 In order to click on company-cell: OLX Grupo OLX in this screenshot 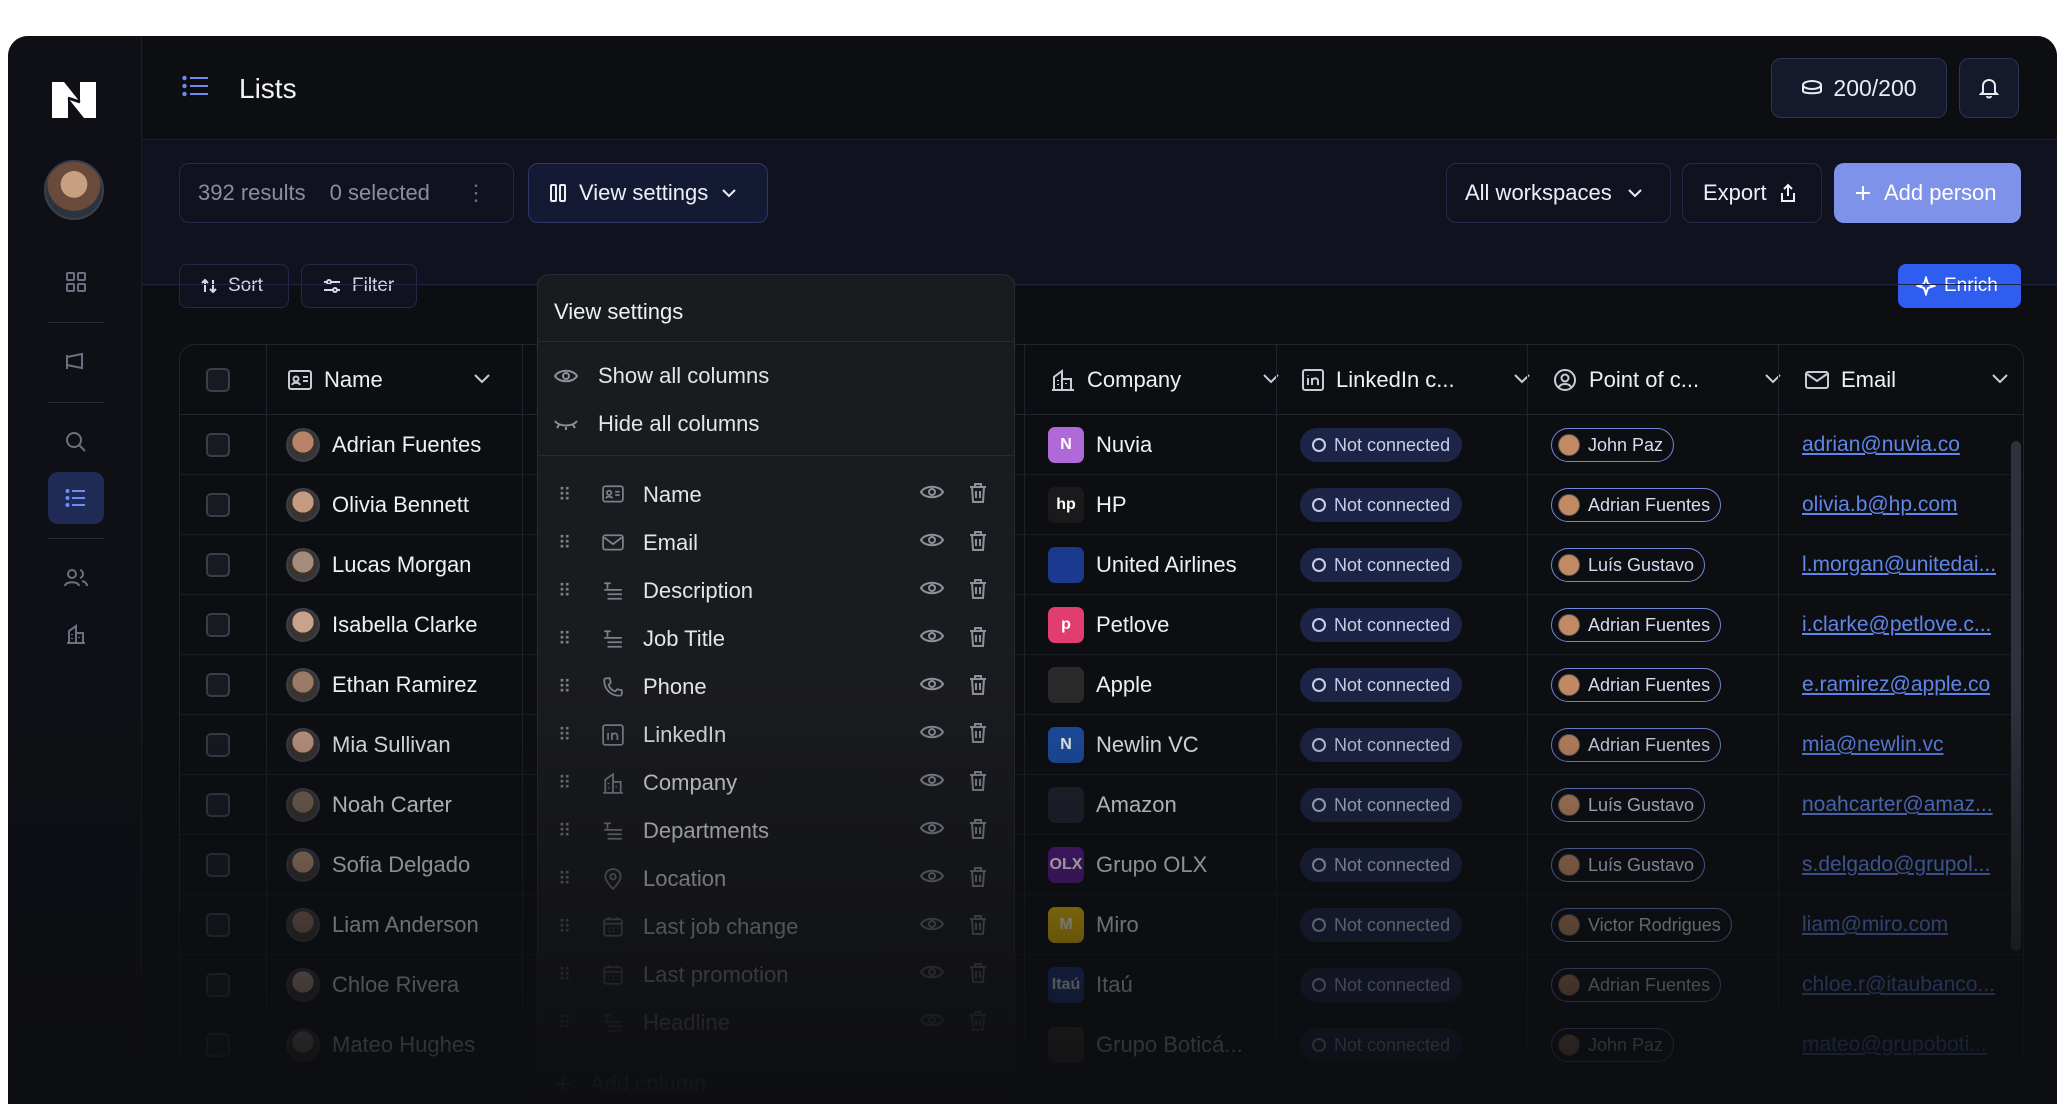, I will do `click(1158, 865)`.